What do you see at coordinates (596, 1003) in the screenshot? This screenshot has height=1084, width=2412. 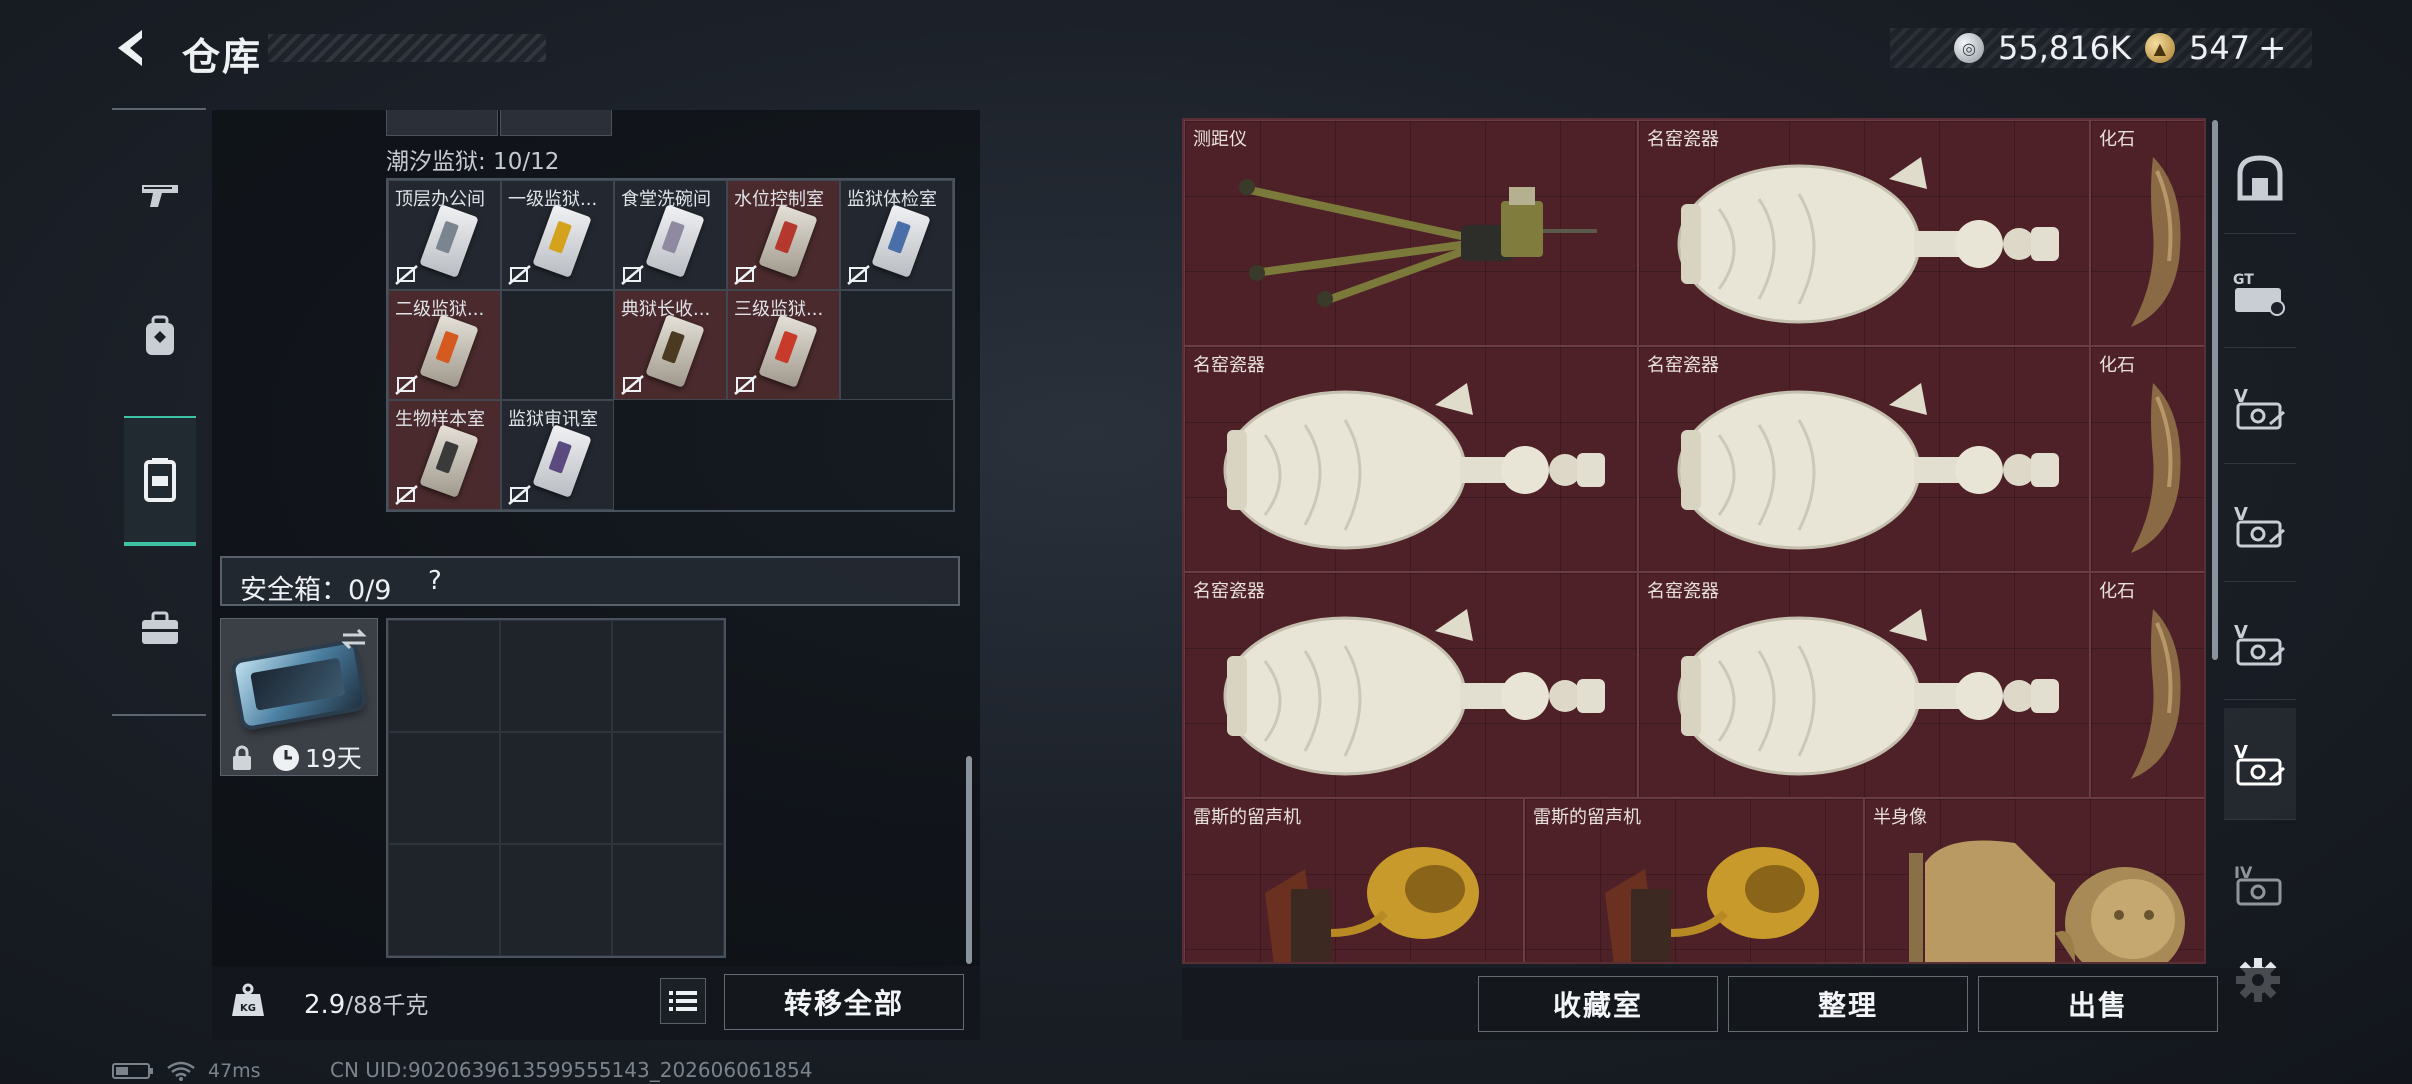 I see `inventory-footer: KG 2.9/88千克 转移全部` at bounding box center [596, 1003].